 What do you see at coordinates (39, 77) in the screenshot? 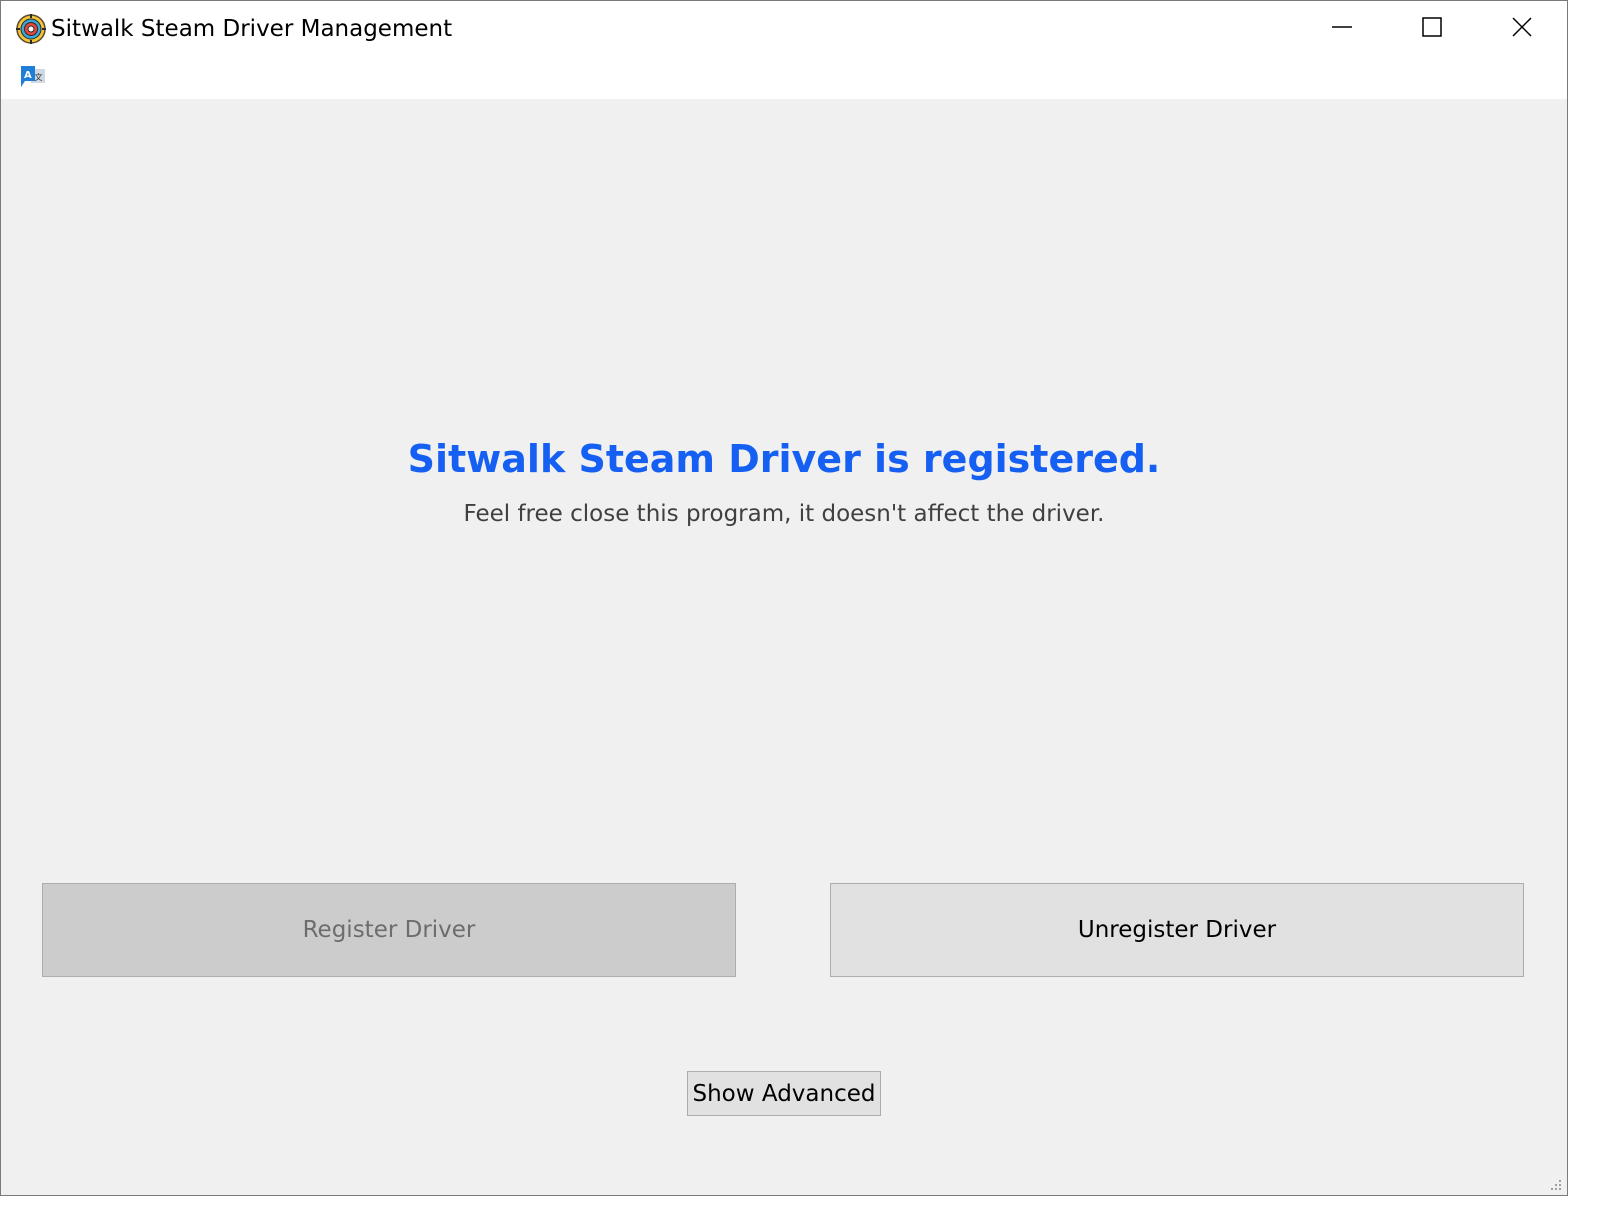
I see `svg-text: 文` at bounding box center [39, 77].